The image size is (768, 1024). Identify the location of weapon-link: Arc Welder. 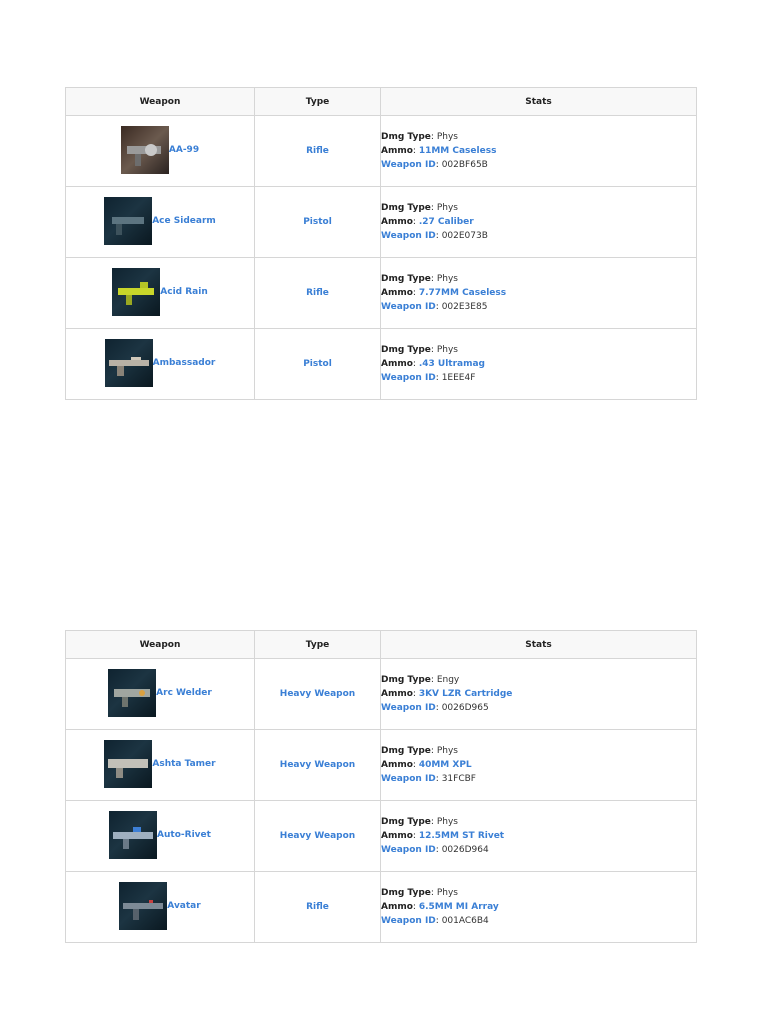
(184, 693).